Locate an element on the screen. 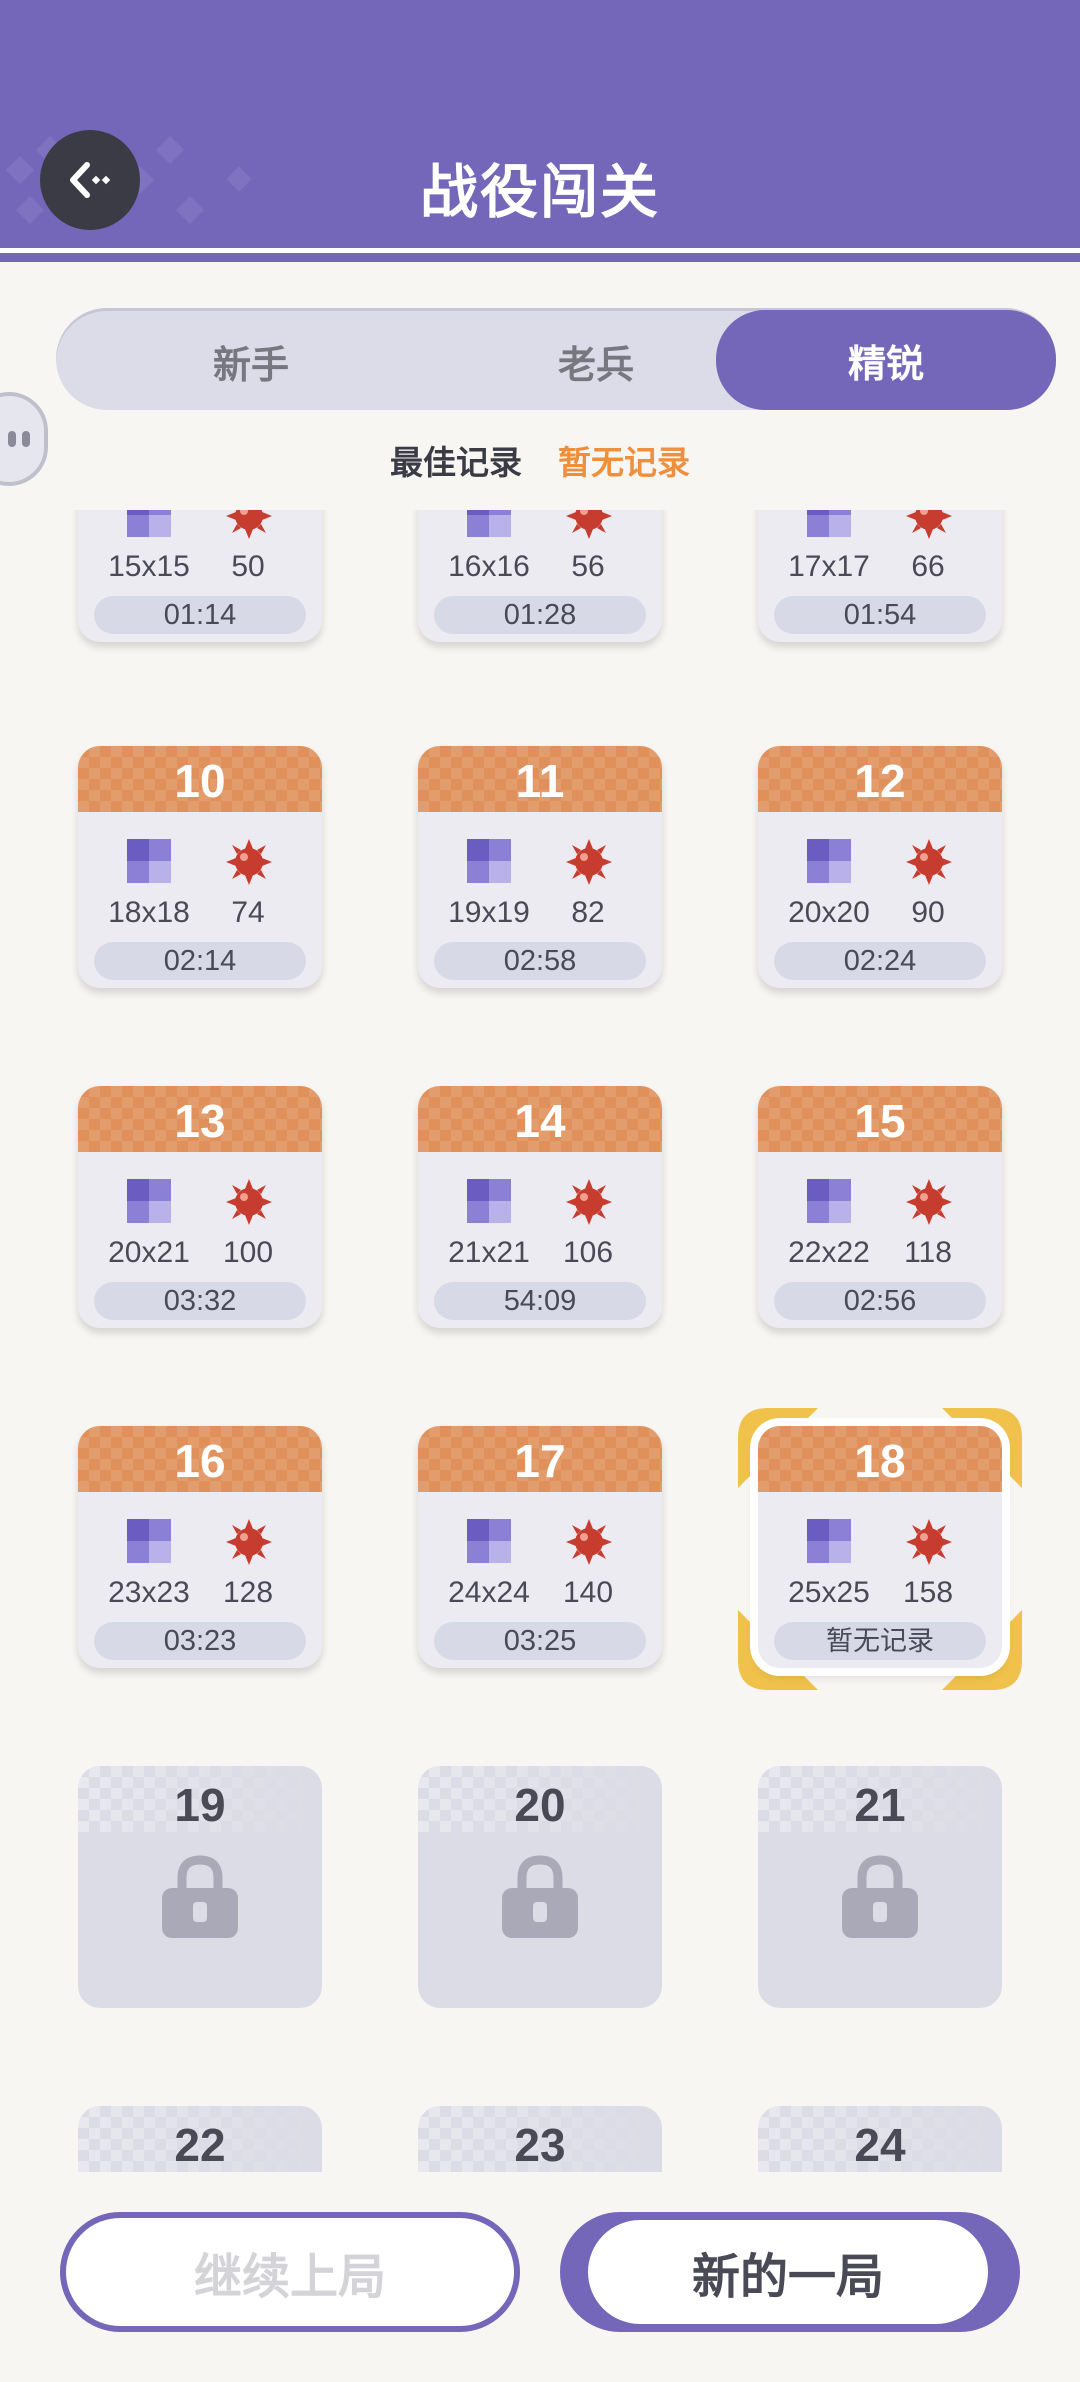  best-time: 03:25 is located at coordinates (540, 1641).